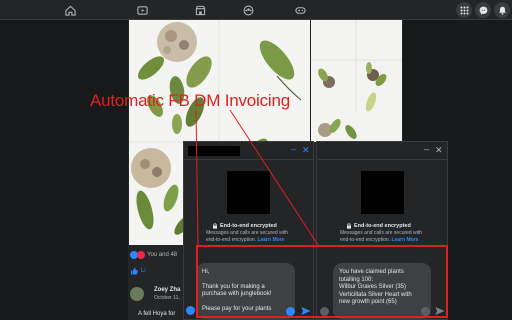 This screenshot has width=512, height=320. I want to click on top-nav-bar, so click(256, 10).